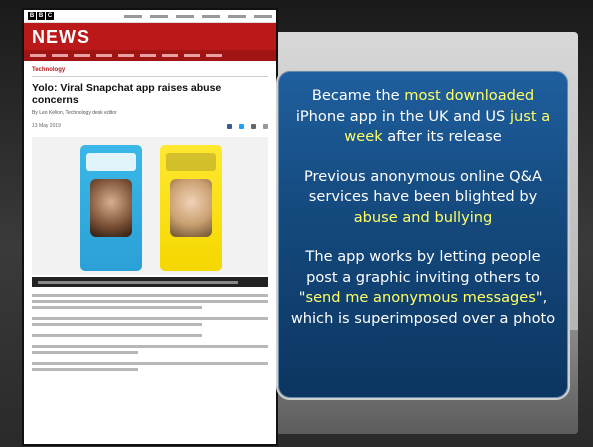 This screenshot has width=593, height=447. I want to click on highlight-most-downloaded: most downloaded, so click(469, 95).